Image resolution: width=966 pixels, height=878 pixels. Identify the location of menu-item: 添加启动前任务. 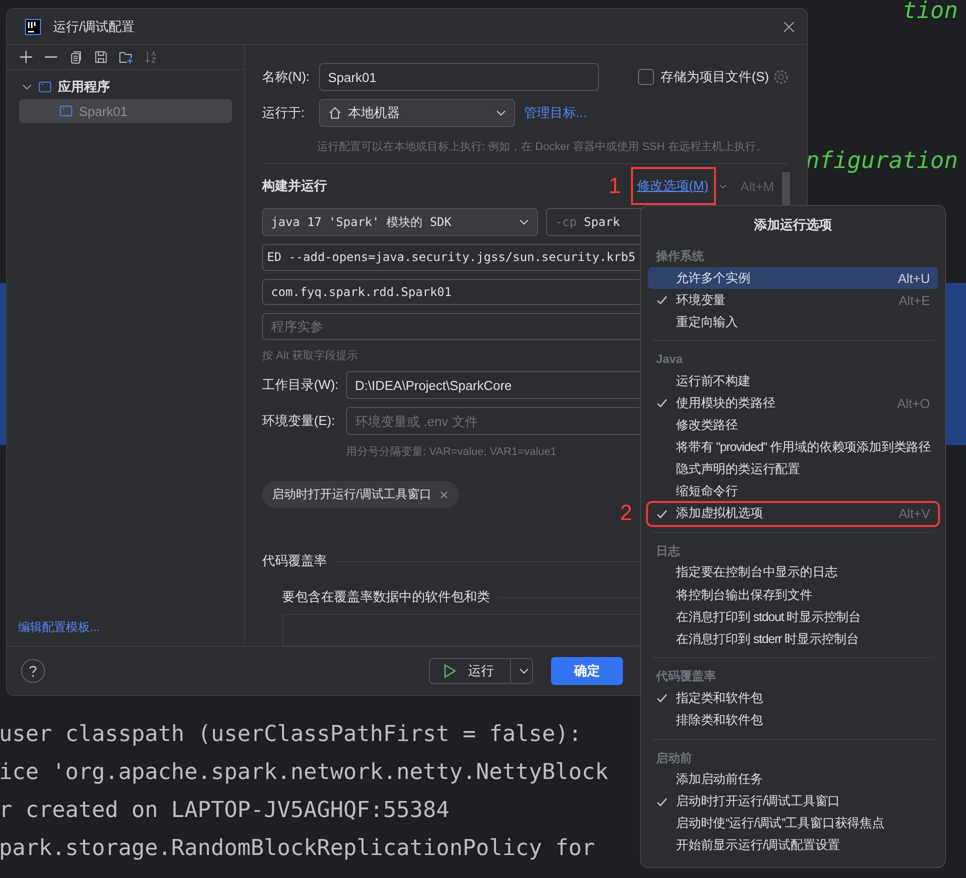
(793, 779).